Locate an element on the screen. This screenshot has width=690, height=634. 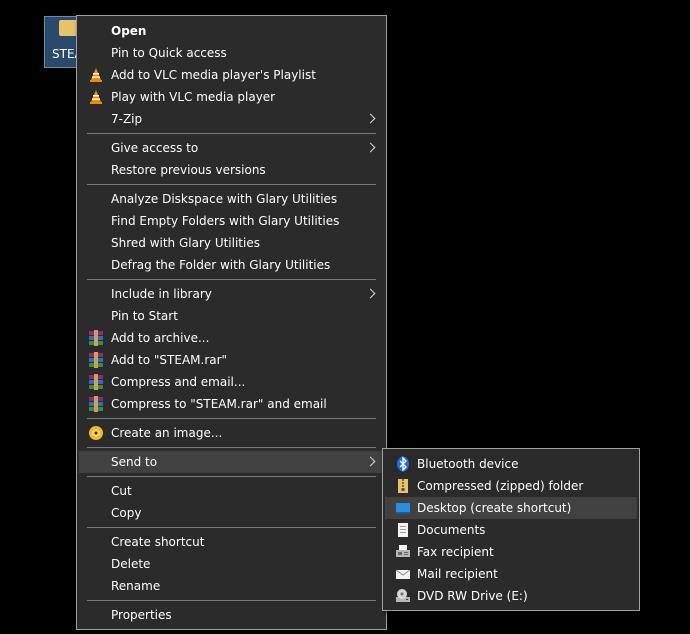
menu-item-compress-steam-email: Compress to "STEAM.rar" and email is located at coordinates (231, 404).